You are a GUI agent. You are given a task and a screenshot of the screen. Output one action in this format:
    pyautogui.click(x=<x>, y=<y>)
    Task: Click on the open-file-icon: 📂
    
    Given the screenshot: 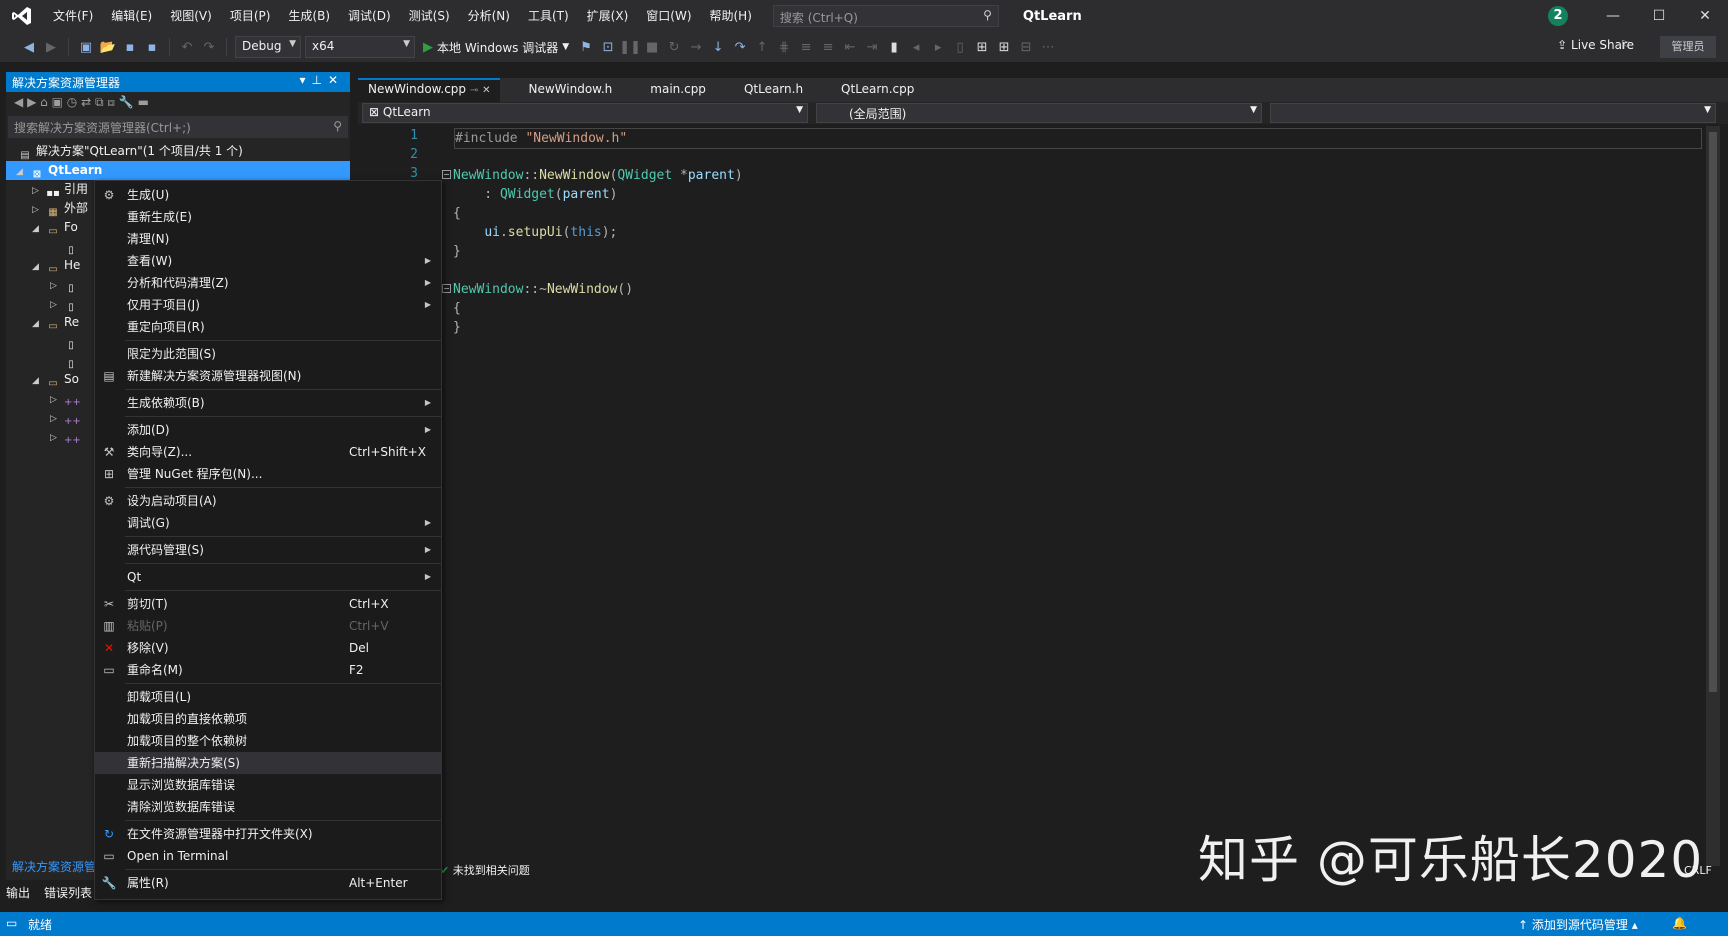 What is the action you would take?
    pyautogui.click(x=108, y=47)
    